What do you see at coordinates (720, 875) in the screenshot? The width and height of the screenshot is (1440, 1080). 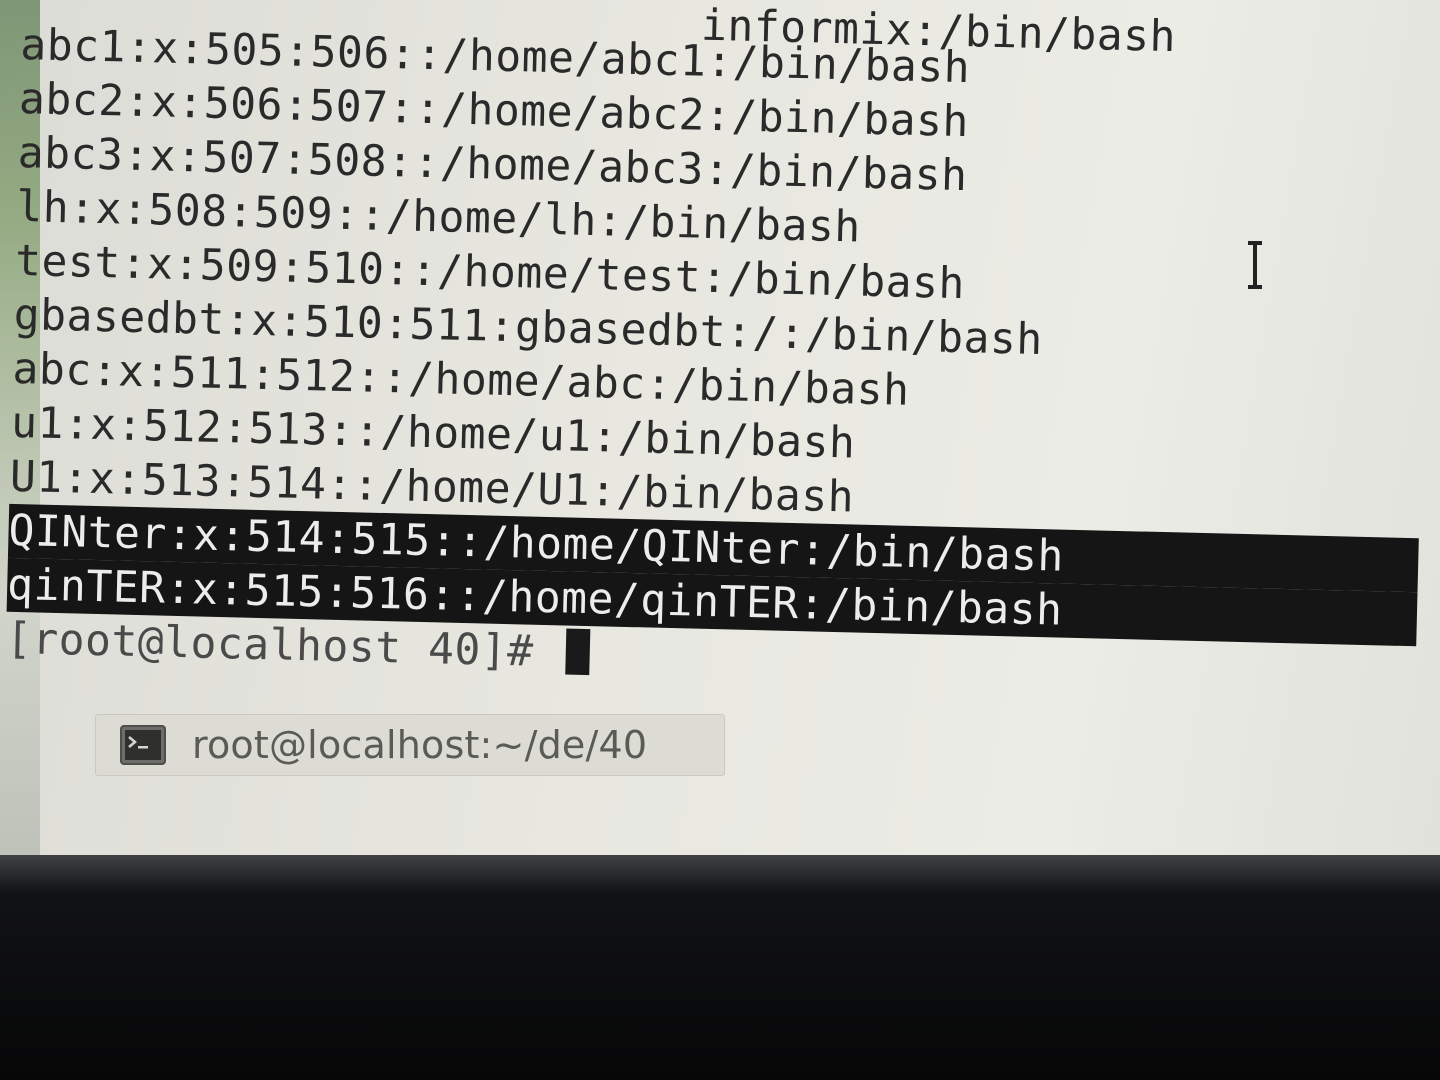 I see `bezel-reflection` at bounding box center [720, 875].